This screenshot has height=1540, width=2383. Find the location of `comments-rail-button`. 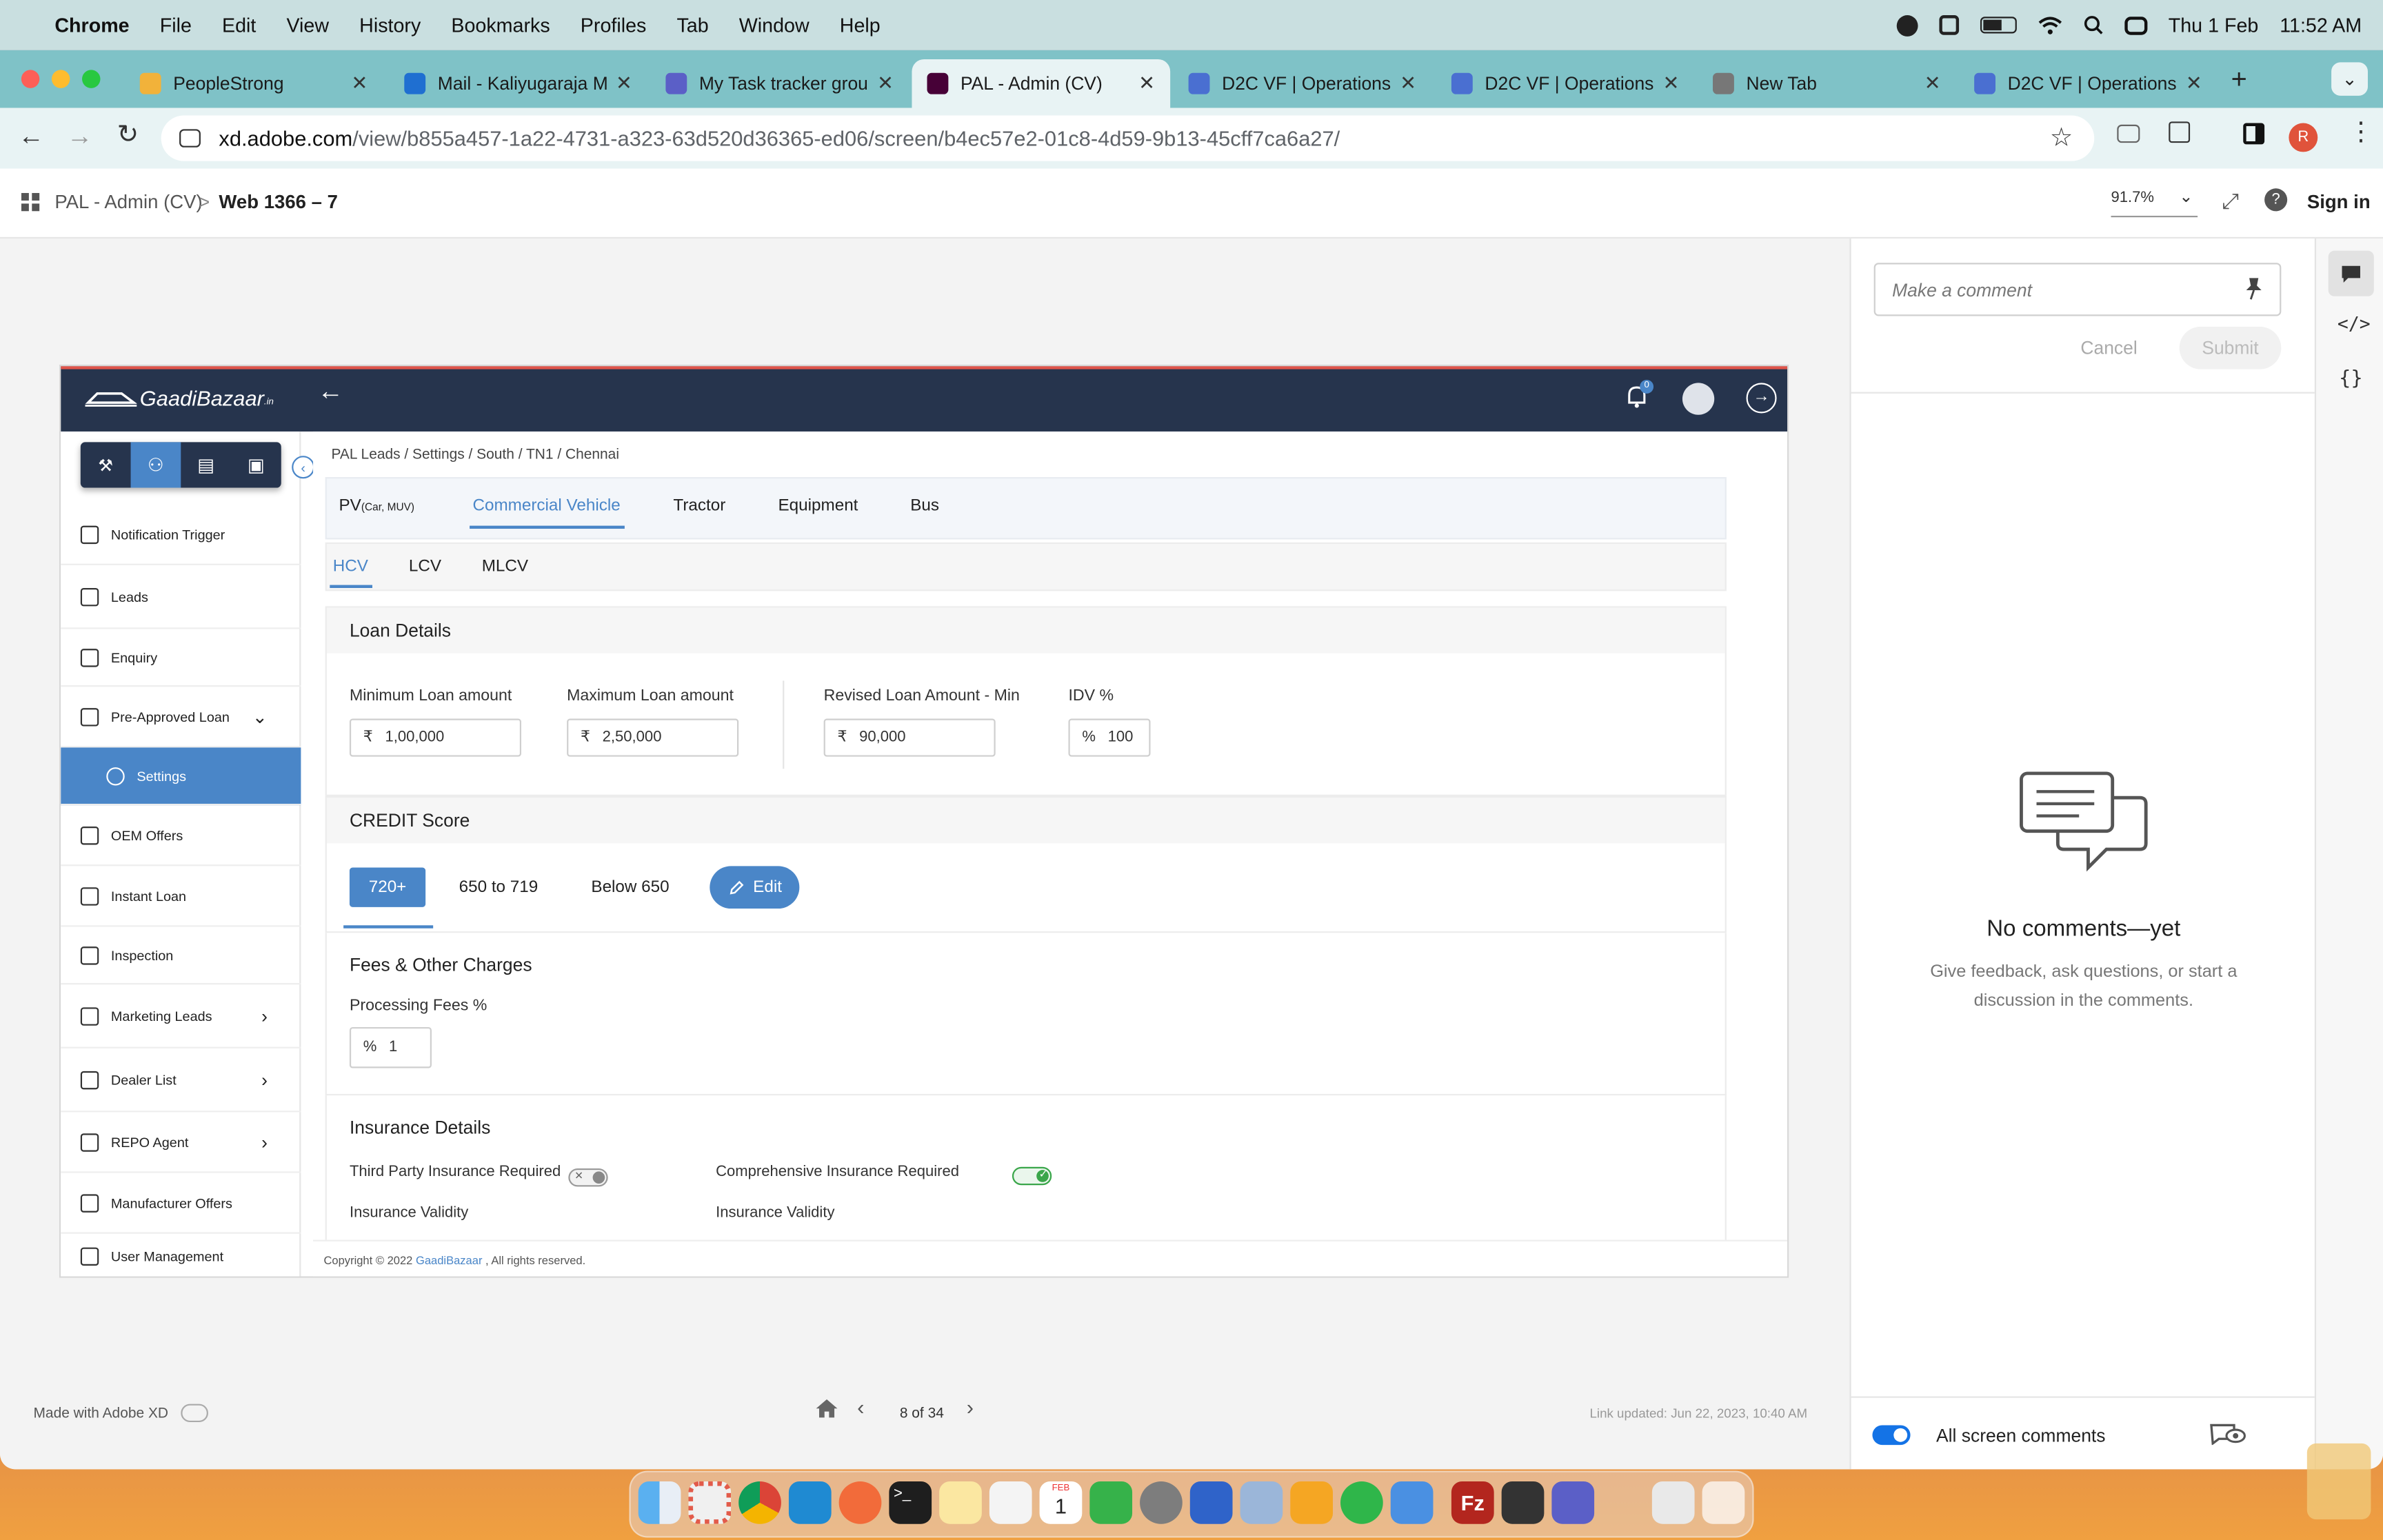

comments-rail-button is located at coordinates (2351, 273).